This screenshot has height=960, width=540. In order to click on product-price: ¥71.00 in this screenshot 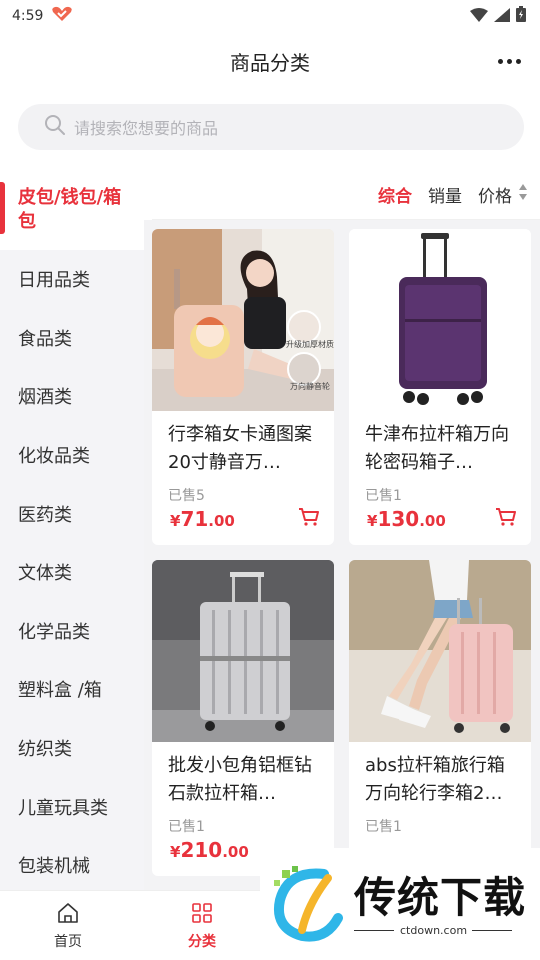, I will do `click(202, 519)`.